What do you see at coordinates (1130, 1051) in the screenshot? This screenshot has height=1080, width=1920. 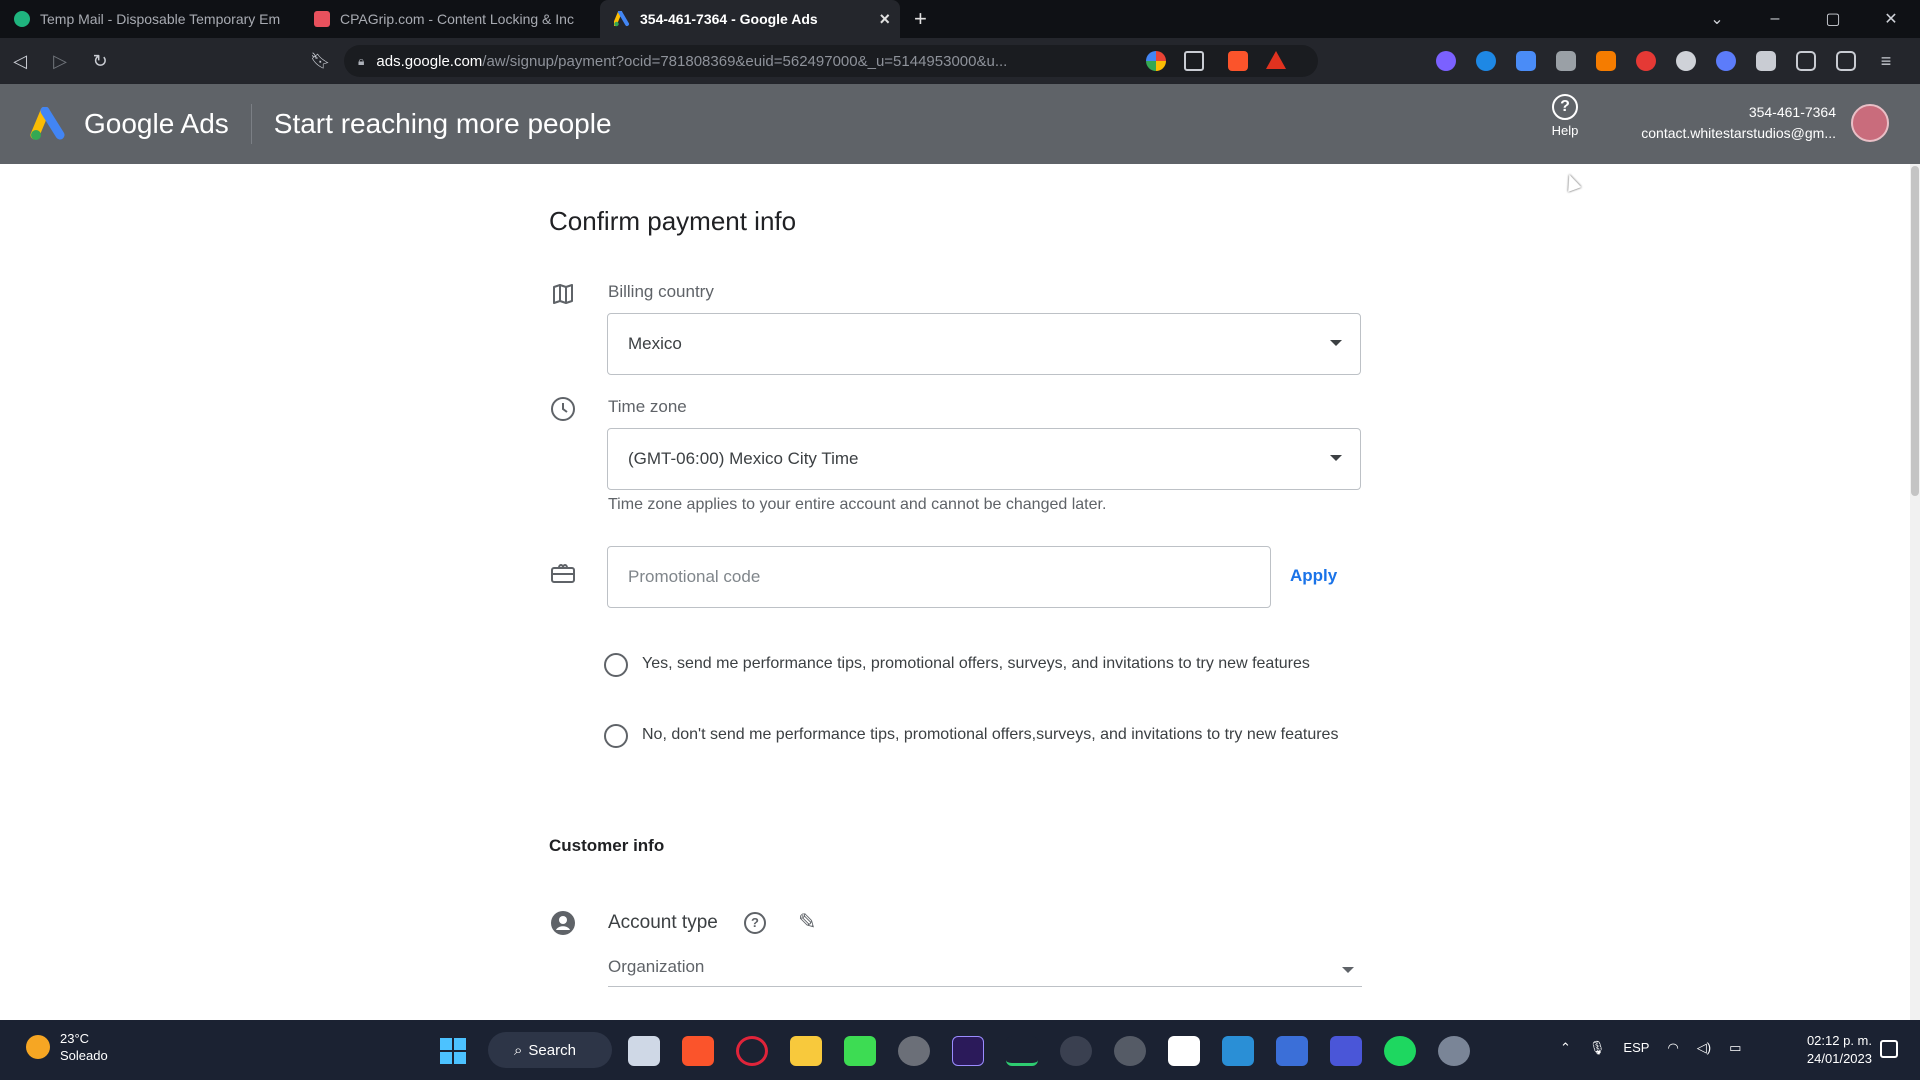 I see `chrome-icon` at bounding box center [1130, 1051].